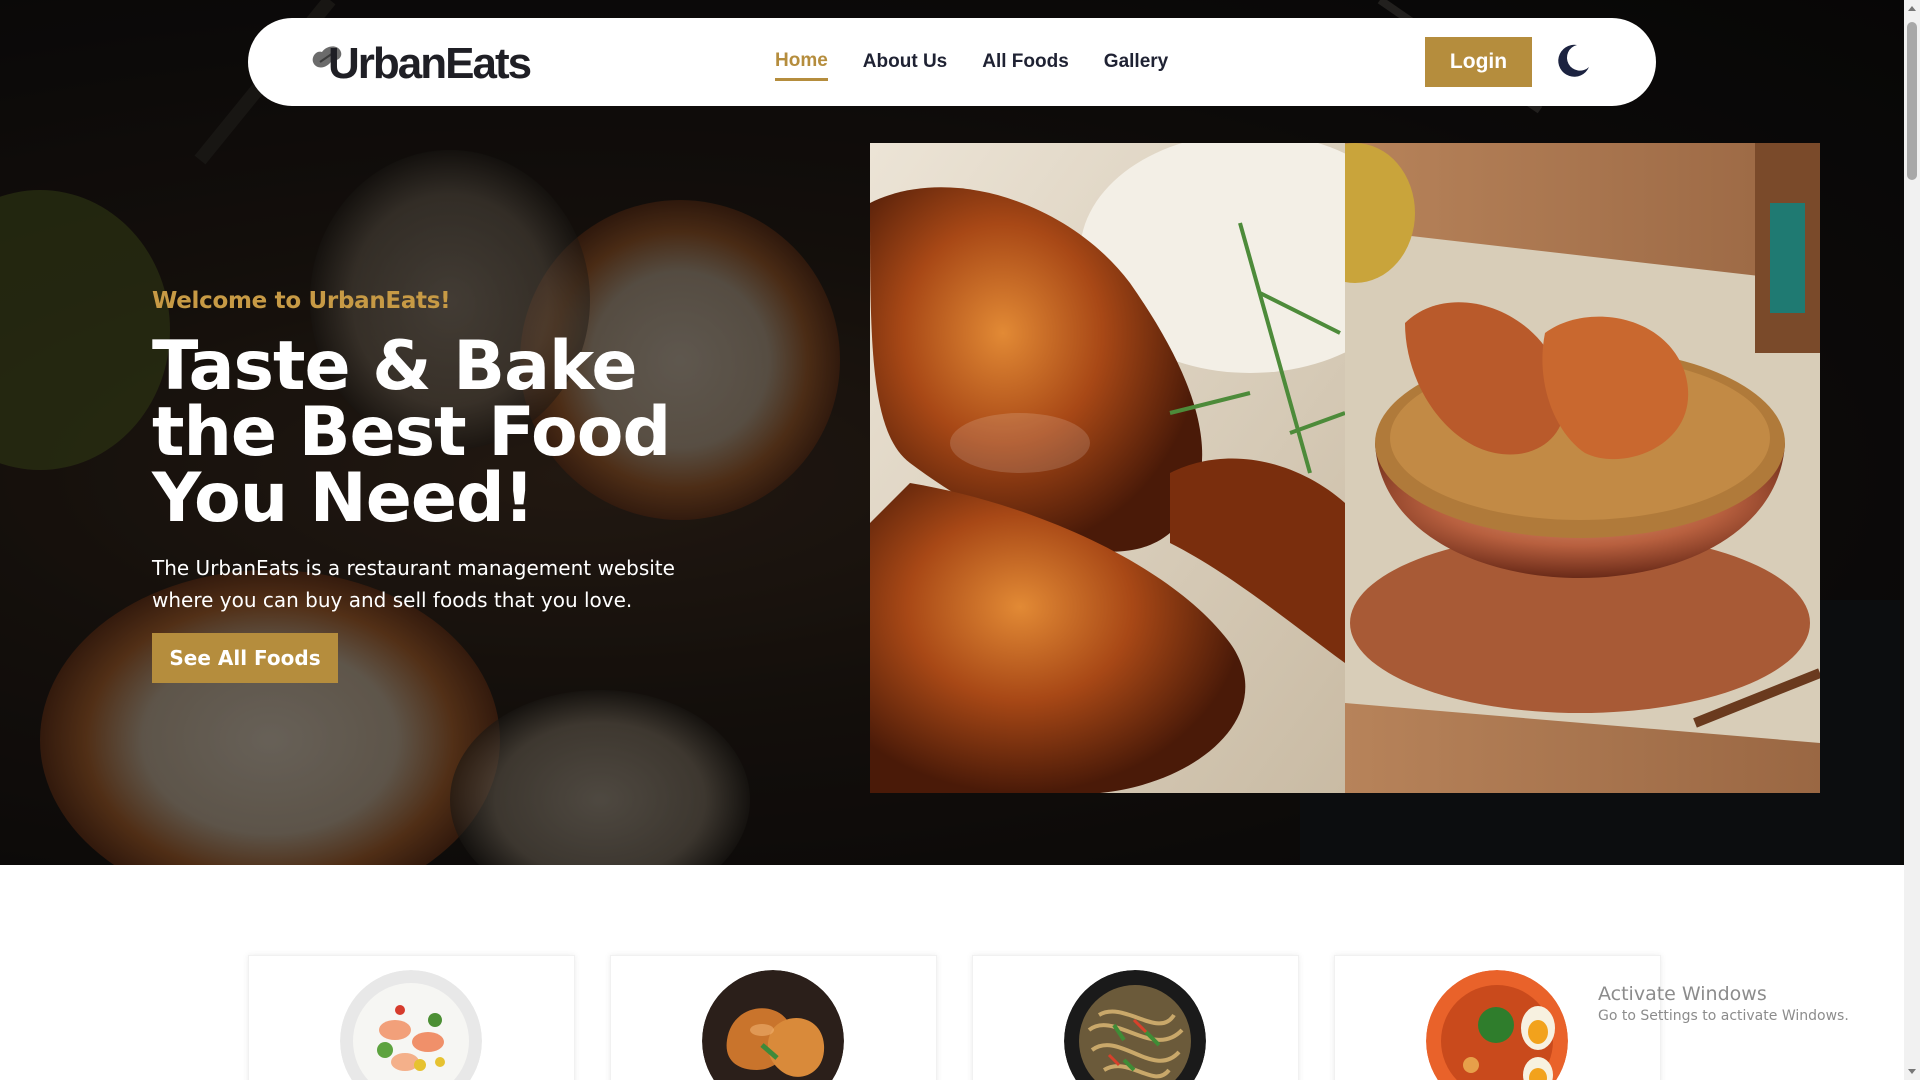 The image size is (1920, 1080). I want to click on nav-links: Home About Us All Foods Gallery, so click(971, 62).